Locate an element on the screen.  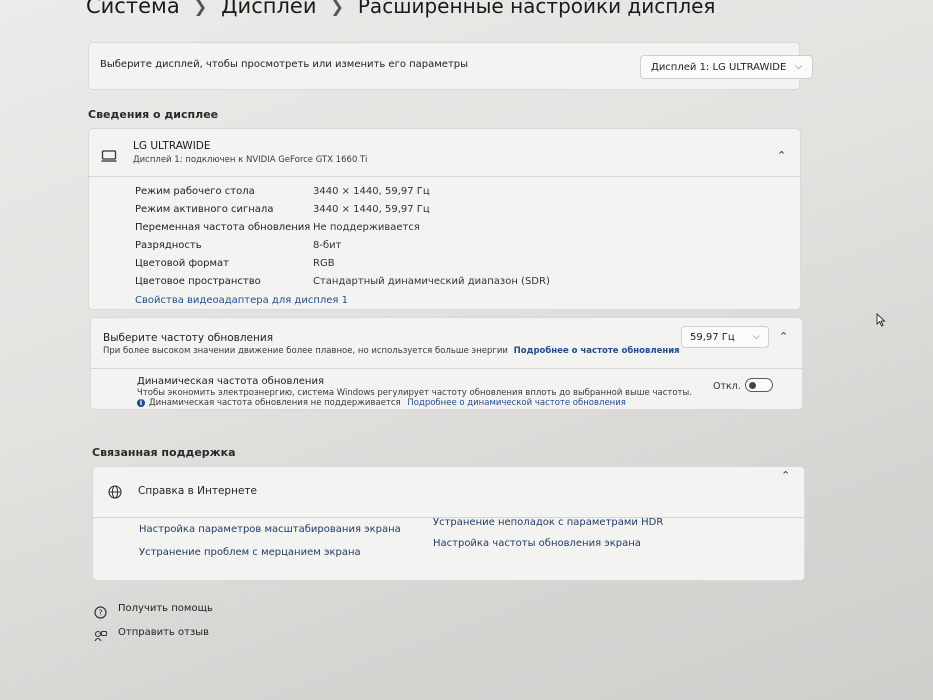
display-info-heading: Сведения о дисплее is located at coordinates (153, 114).